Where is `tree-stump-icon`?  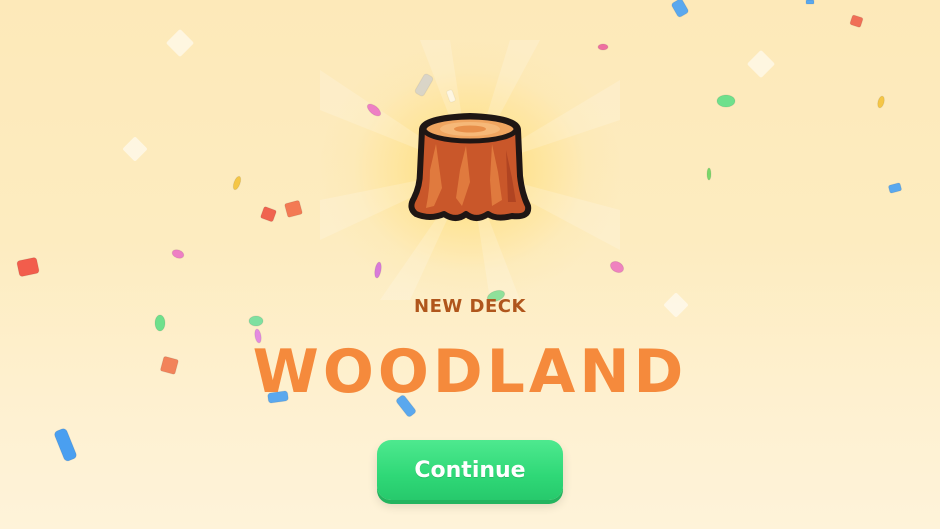
tree-stump-icon is located at coordinates (470, 167).